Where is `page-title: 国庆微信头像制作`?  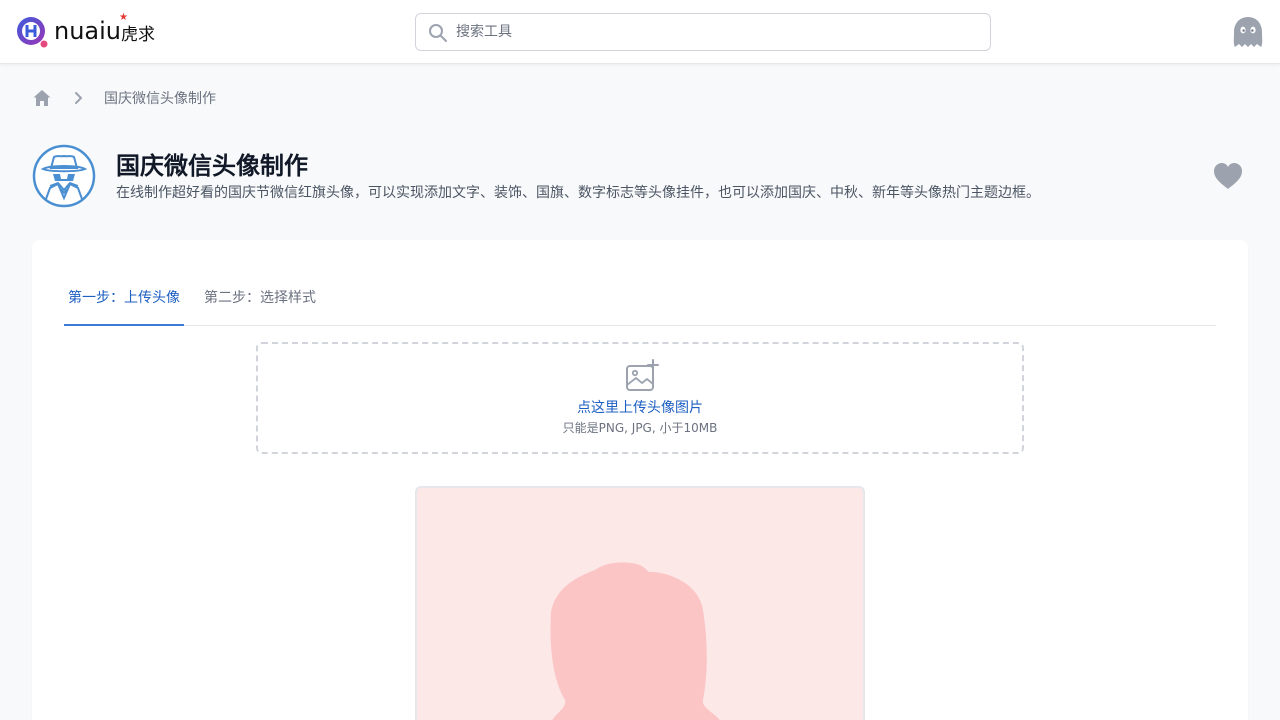 page-title: 国庆微信头像制作 is located at coordinates (212, 166).